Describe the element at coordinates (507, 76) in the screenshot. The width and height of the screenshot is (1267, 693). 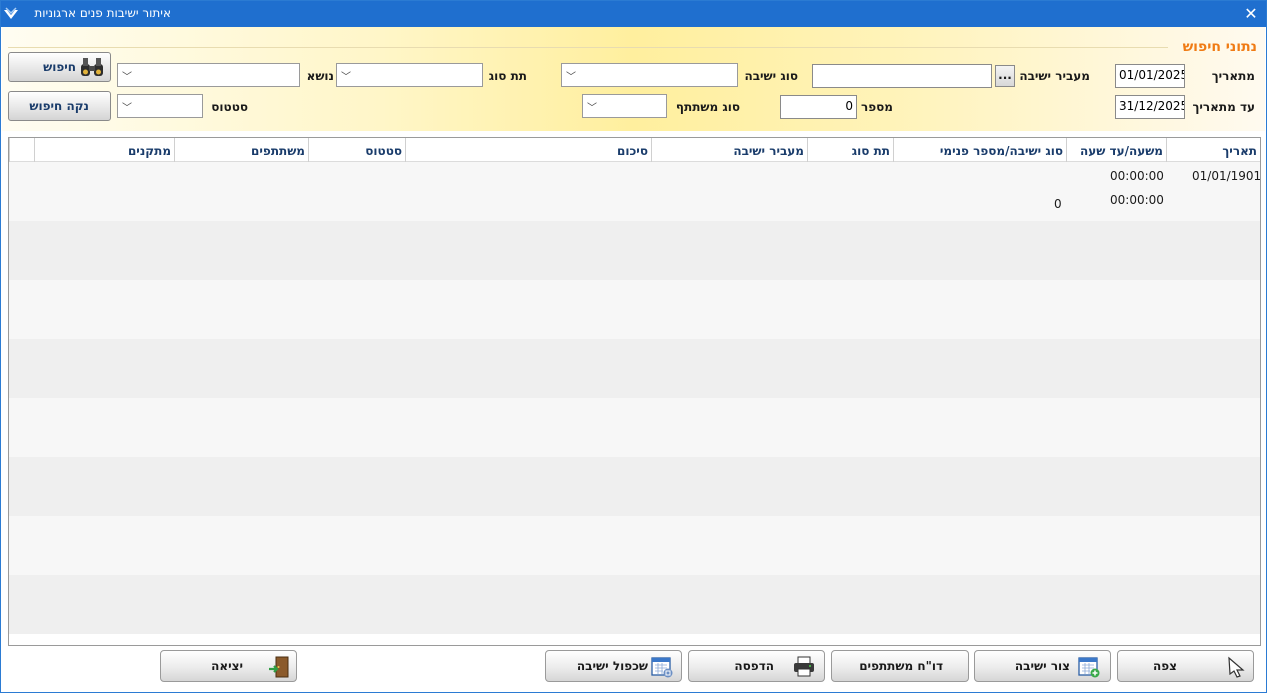
I see `subtype-label: תת סוג` at that location.